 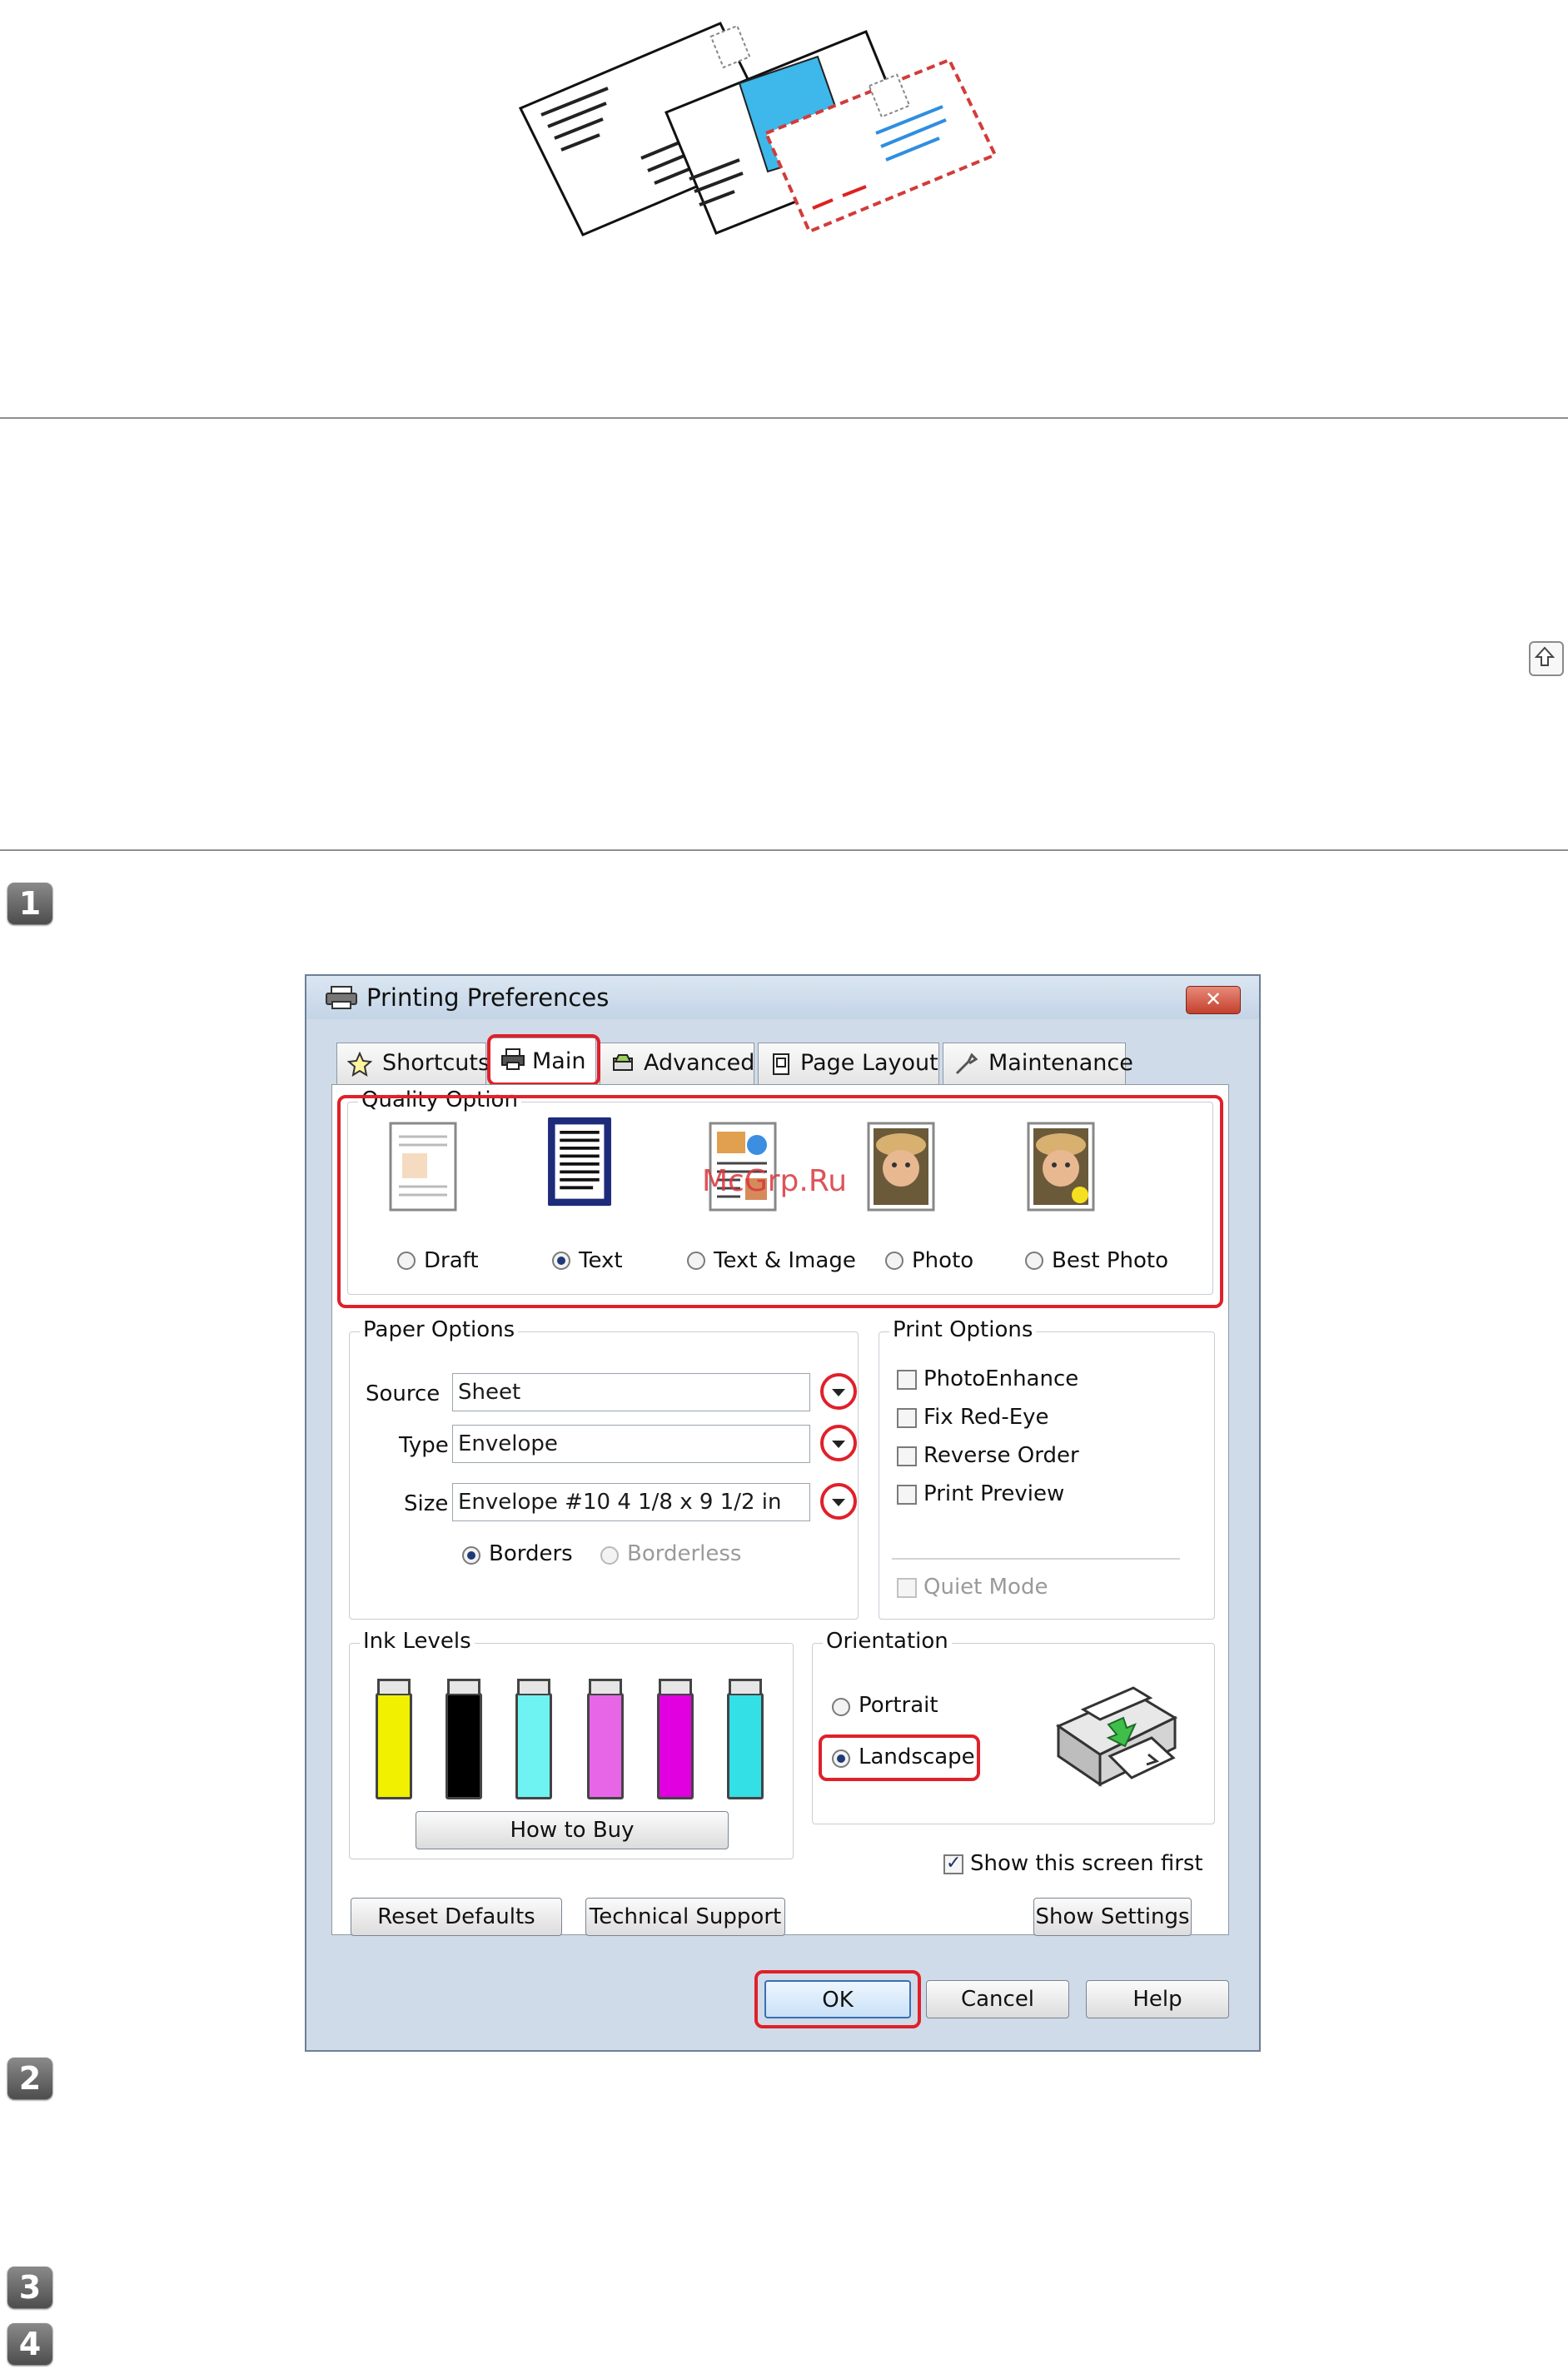 What do you see at coordinates (953, 1863) in the screenshot?
I see `show-screen-first-checkbox` at bounding box center [953, 1863].